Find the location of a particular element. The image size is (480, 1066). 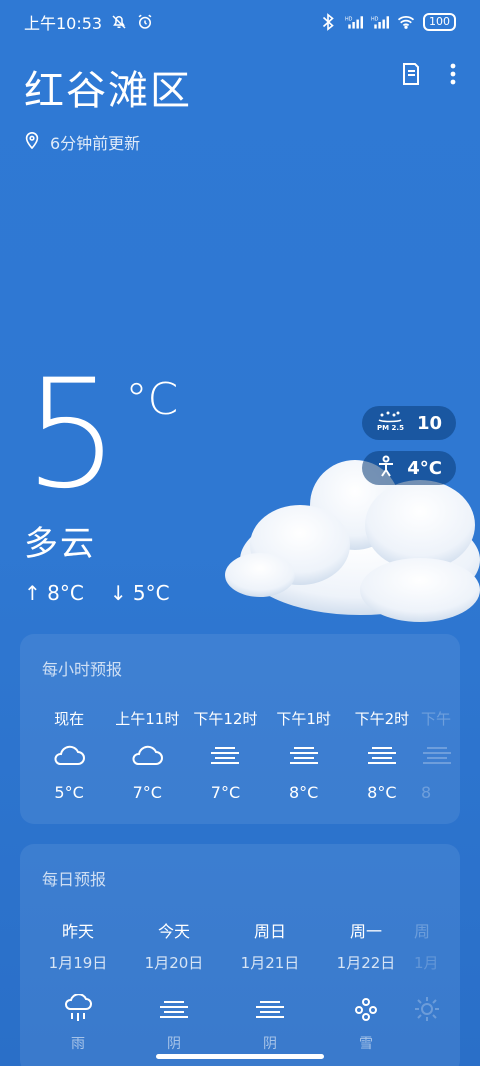

hour-item: 下午 8 is located at coordinates (440, 755).